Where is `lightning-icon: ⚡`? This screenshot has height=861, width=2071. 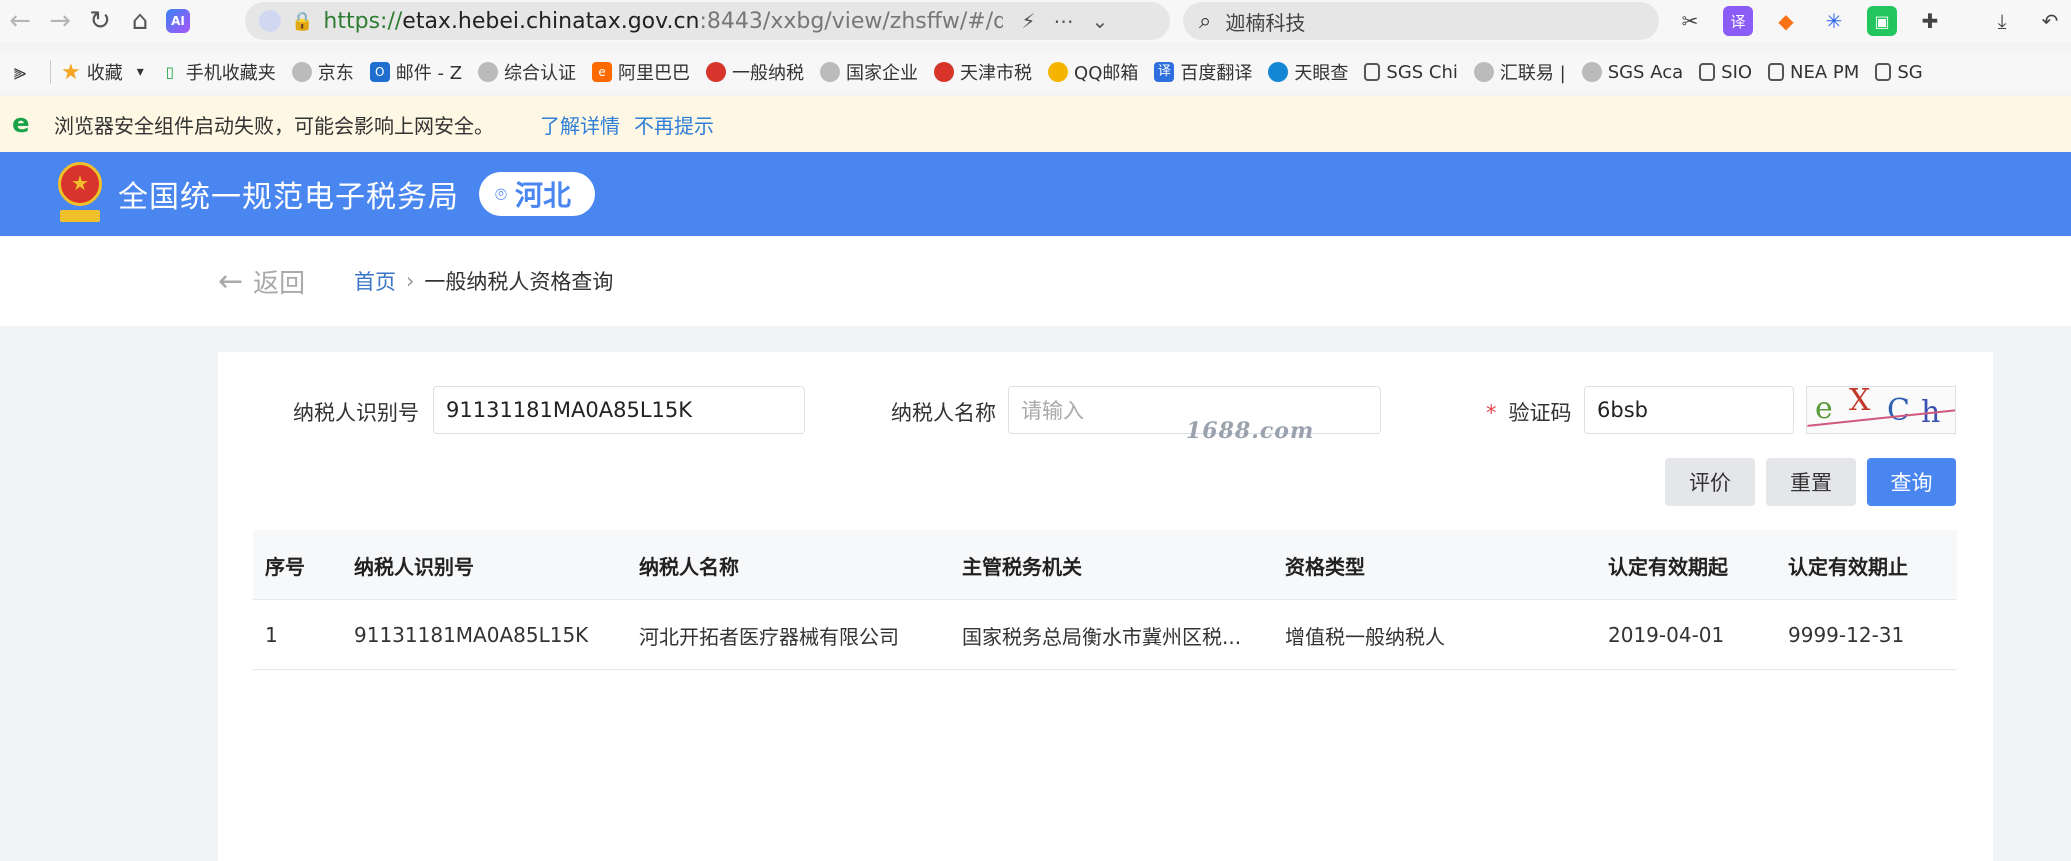 lightning-icon: ⚡ is located at coordinates (1028, 21).